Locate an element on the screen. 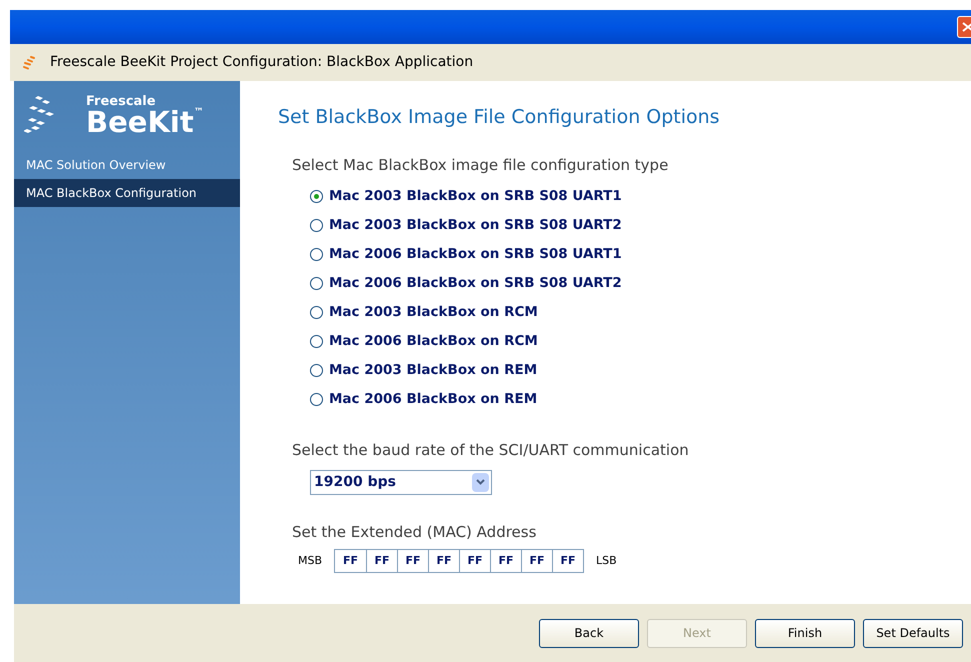 This screenshot has height=662, width=971. wizard-button: Set Defaults is located at coordinates (913, 633).